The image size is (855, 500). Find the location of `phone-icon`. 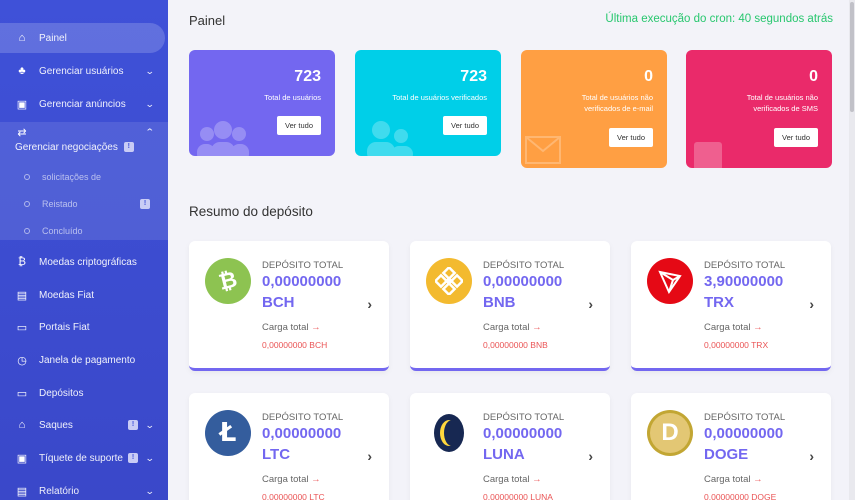

phone-icon is located at coordinates (708, 155).